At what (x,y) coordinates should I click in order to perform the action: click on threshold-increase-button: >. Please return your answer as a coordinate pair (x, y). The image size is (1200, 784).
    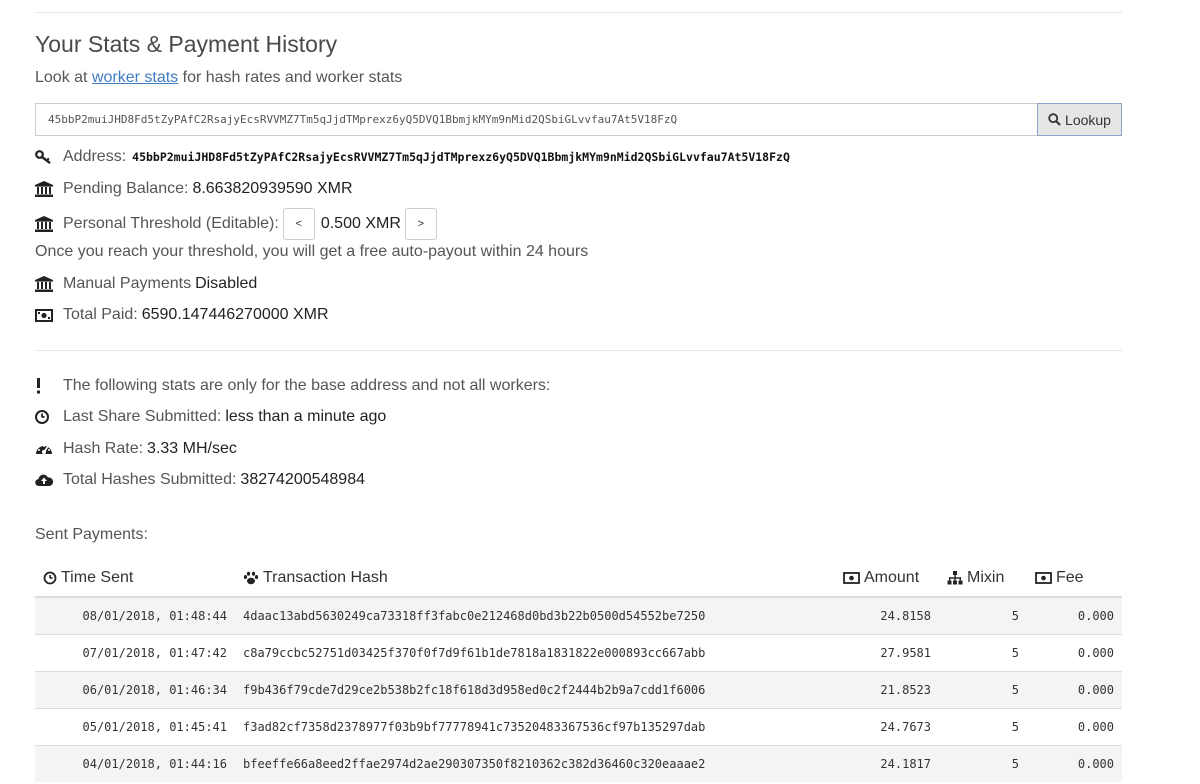
    Looking at the image, I should click on (420, 224).